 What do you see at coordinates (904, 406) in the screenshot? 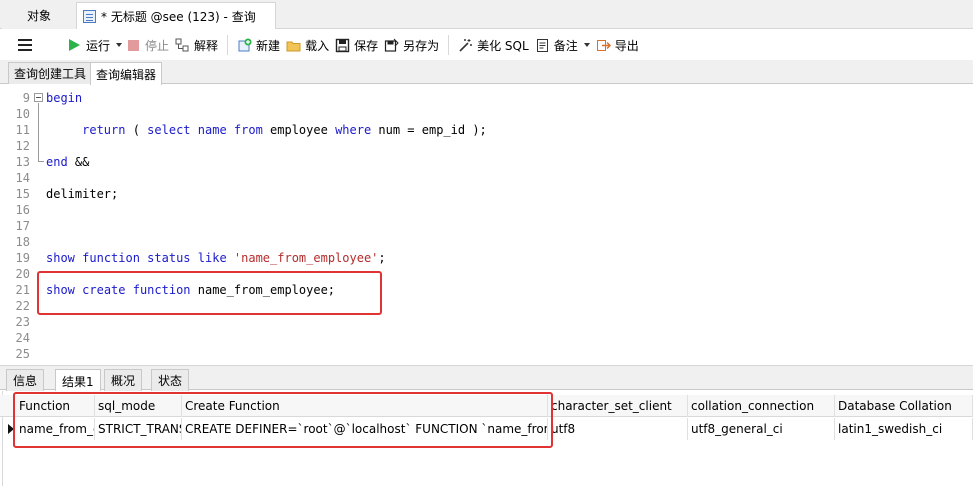
I see `column-header: Database Collation` at bounding box center [904, 406].